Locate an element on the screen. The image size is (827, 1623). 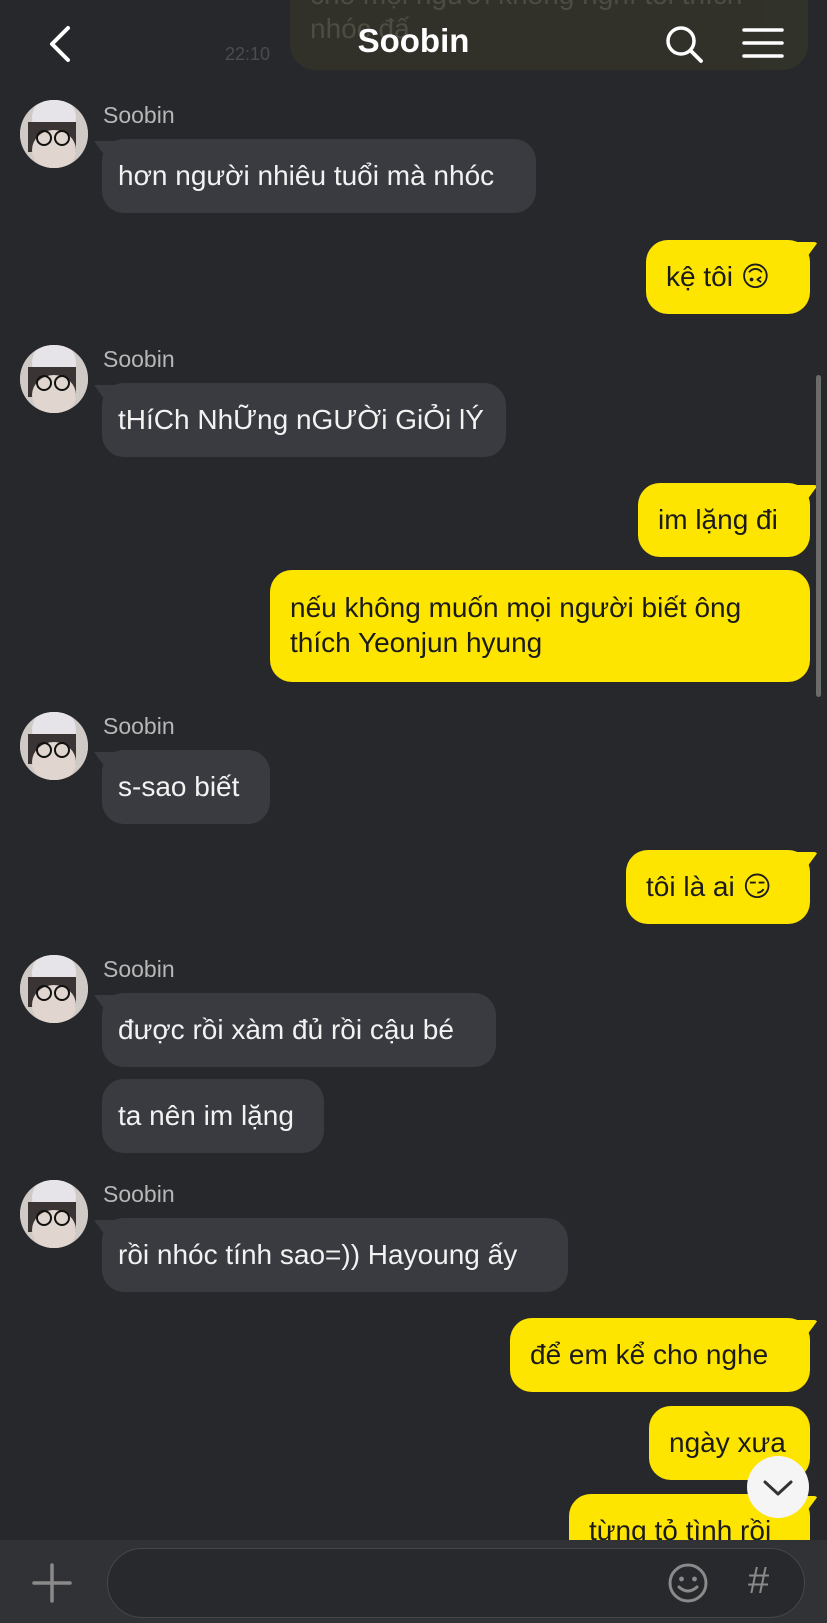
message-text: hơn người nhiêu tuổi mà nhóc is located at coordinates (306, 175).